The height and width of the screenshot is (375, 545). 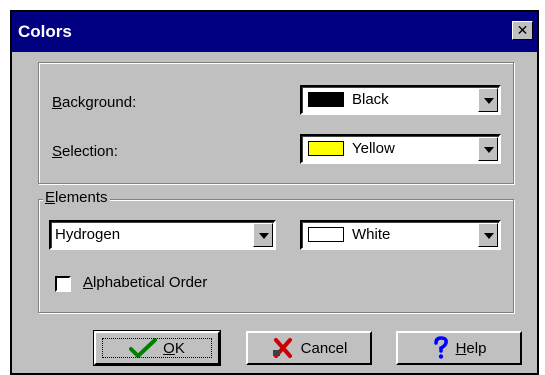 I want to click on focus-rectangle, so click(x=157, y=348).